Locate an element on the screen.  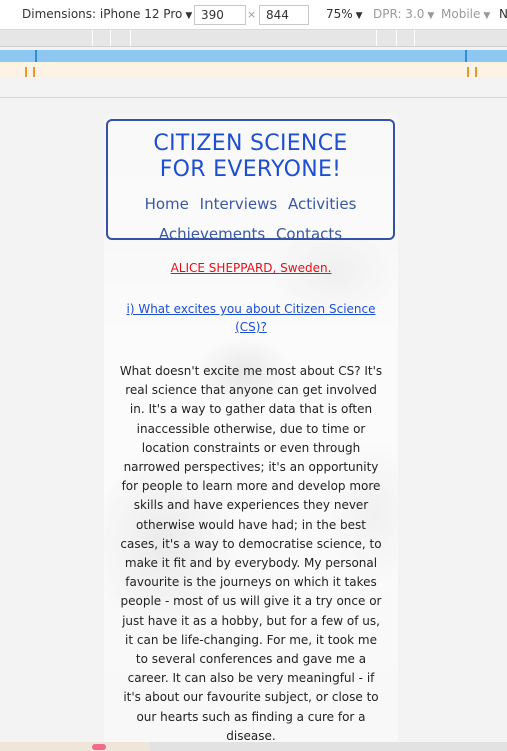
mobile-label: Mobile is located at coordinates (461, 14).